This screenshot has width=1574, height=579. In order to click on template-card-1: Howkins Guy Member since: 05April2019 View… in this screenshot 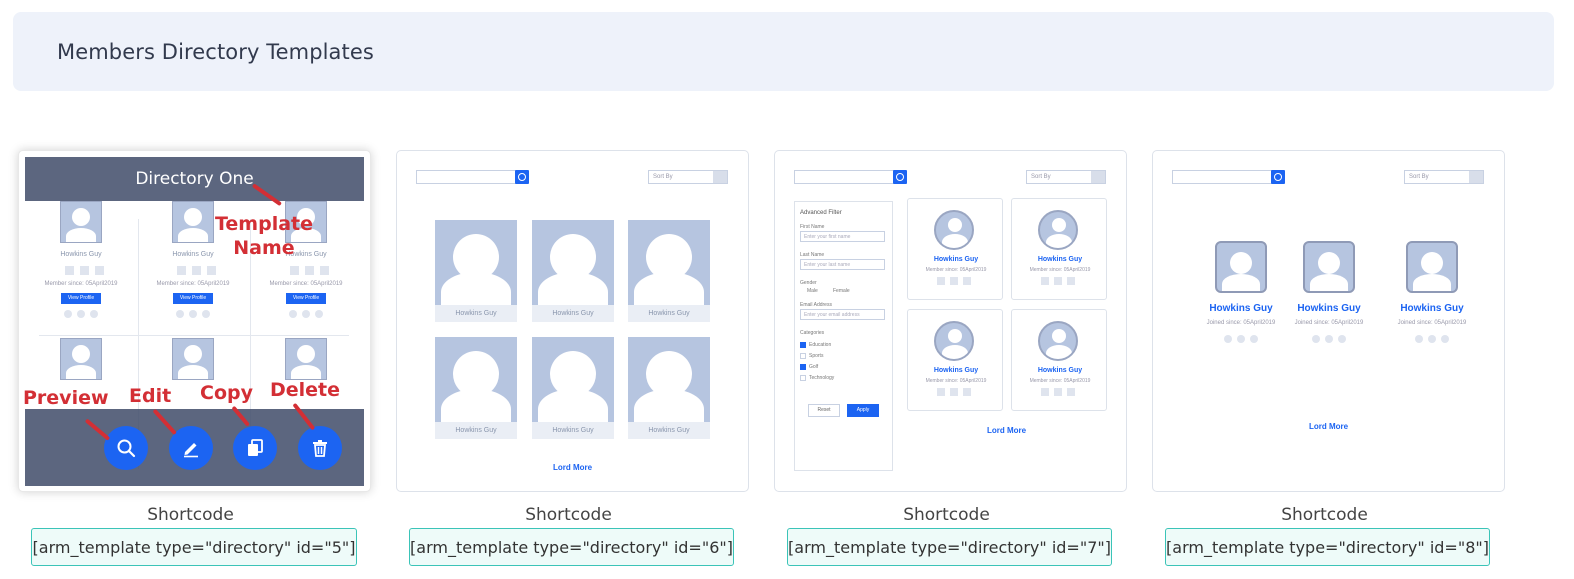, I will do `click(194, 321)`.